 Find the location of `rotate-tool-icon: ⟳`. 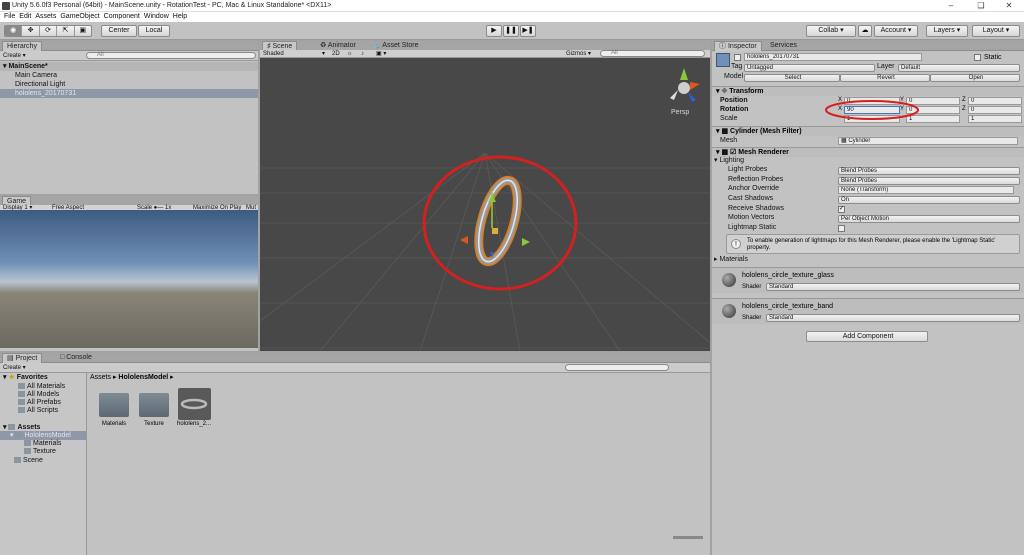

rotate-tool-icon: ⟳ is located at coordinates (49, 31).